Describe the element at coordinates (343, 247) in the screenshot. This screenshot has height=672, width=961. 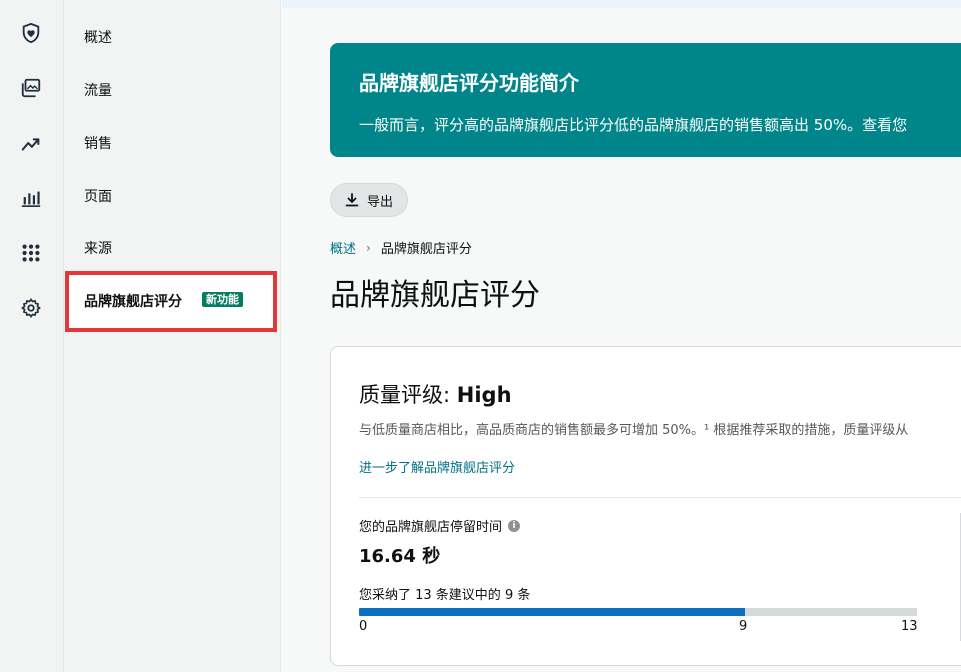
I see `breadcrumb-parent: 概述` at that location.